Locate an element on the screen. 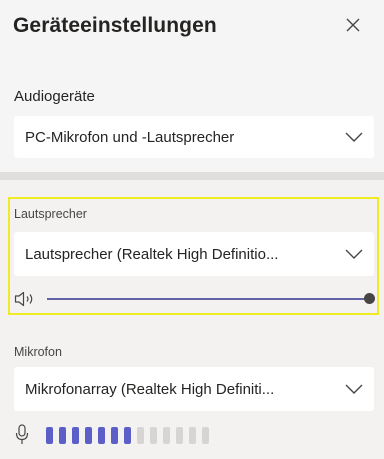 The width and height of the screenshot is (384, 459). microphone-label: Mikrofon is located at coordinates (38, 352).